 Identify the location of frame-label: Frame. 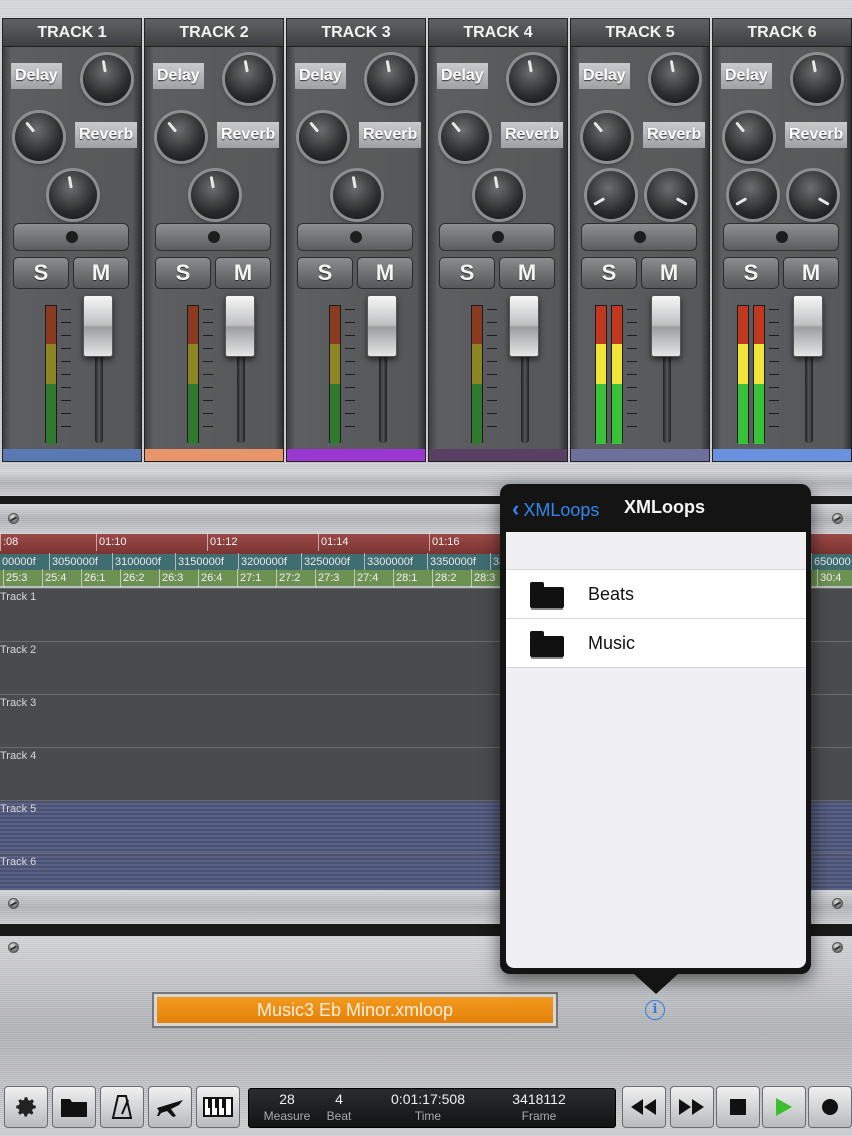
(539, 1116).